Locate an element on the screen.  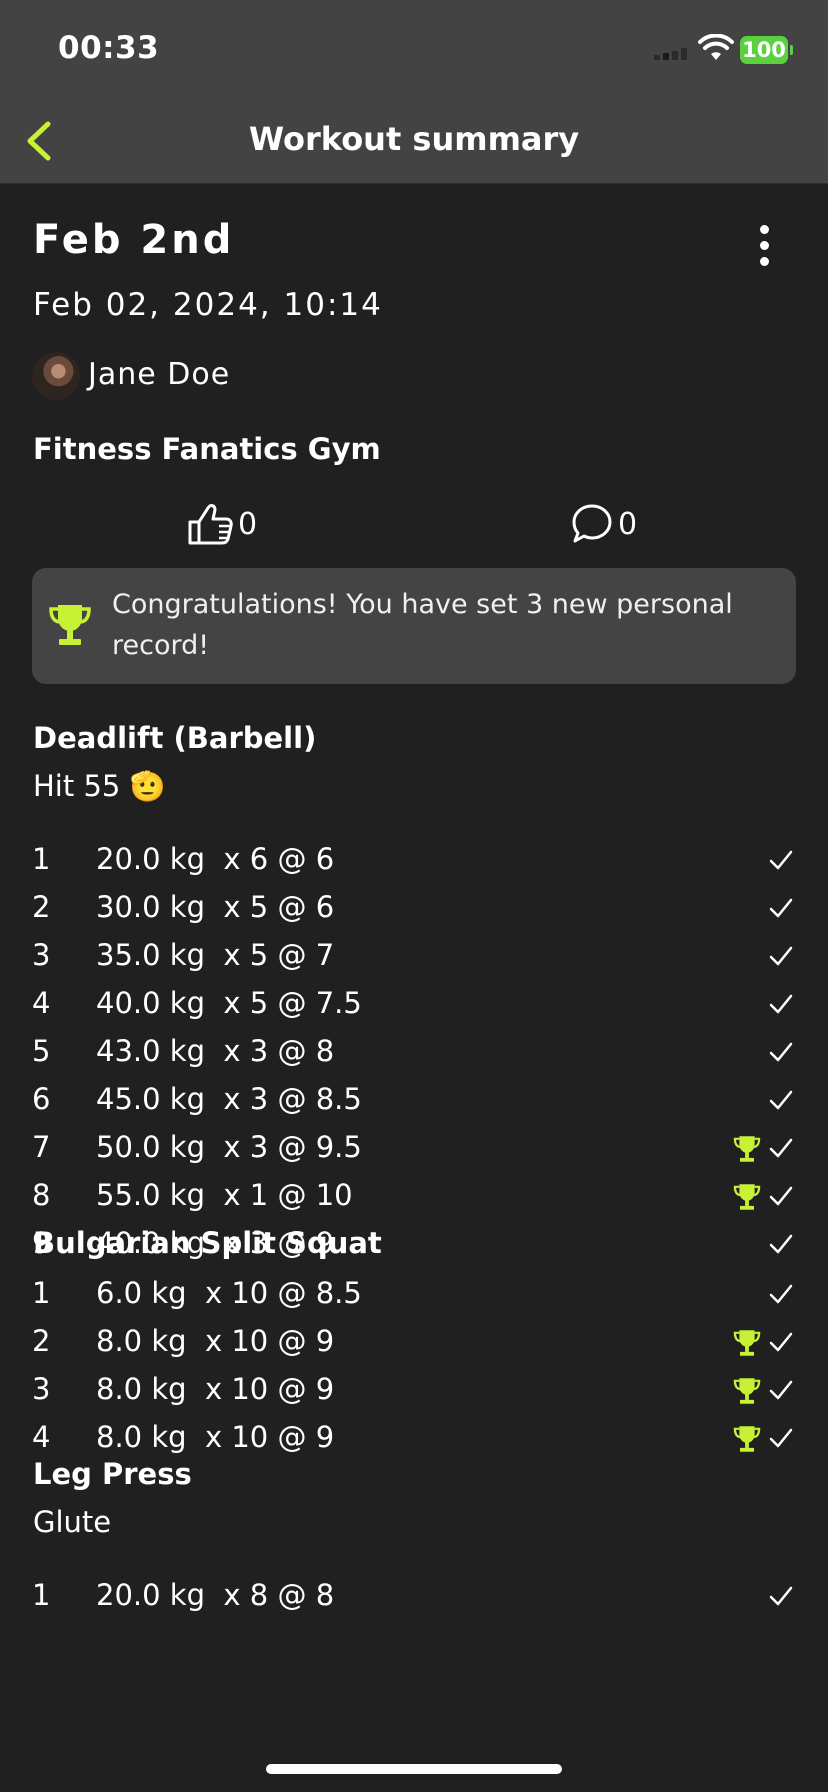
avatar is located at coordinates (56, 376).